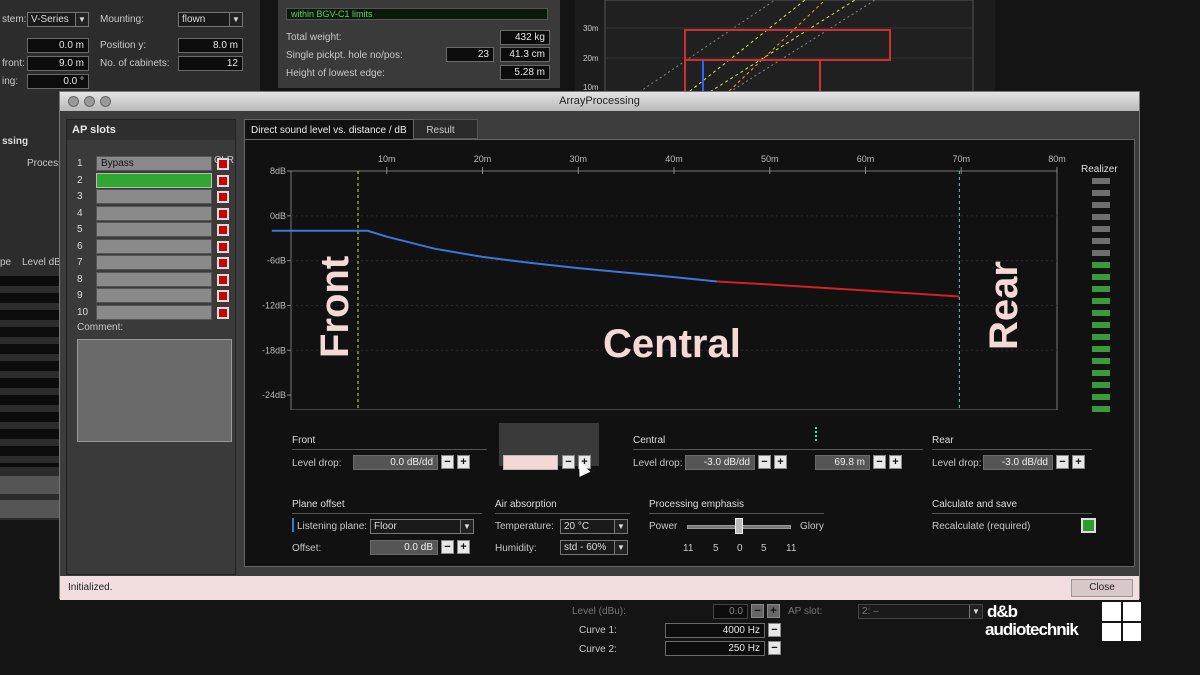  Describe the element at coordinates (447, 462) in the screenshot. I see `front-drop-minus-button: −` at that location.